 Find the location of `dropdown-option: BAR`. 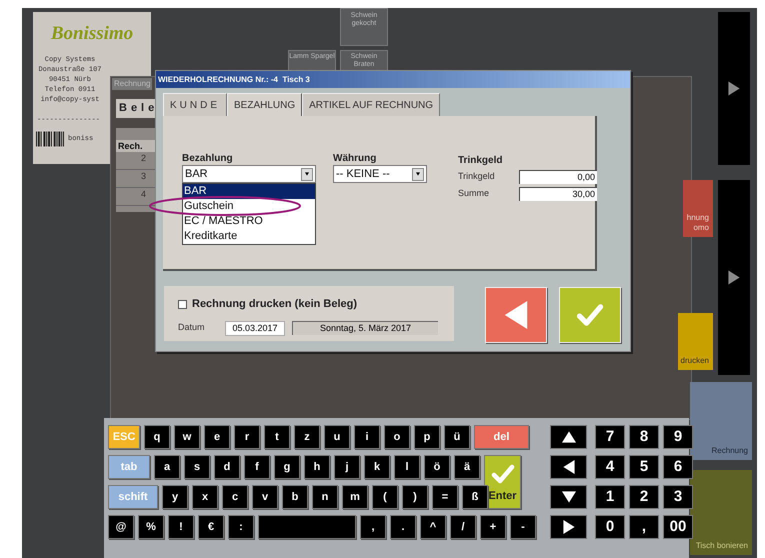

dropdown-option: BAR is located at coordinates (249, 191).